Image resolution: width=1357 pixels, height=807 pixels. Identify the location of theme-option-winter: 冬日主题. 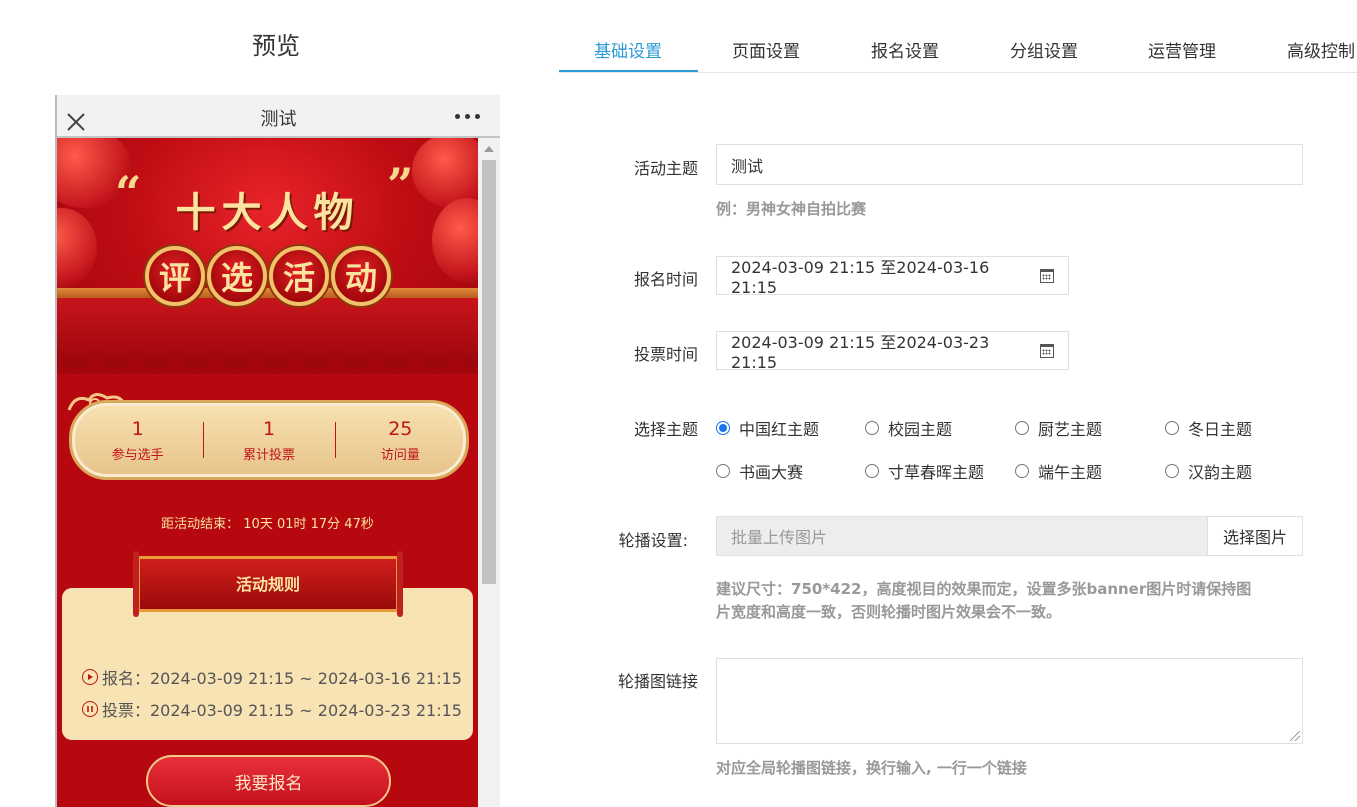
(1208, 428).